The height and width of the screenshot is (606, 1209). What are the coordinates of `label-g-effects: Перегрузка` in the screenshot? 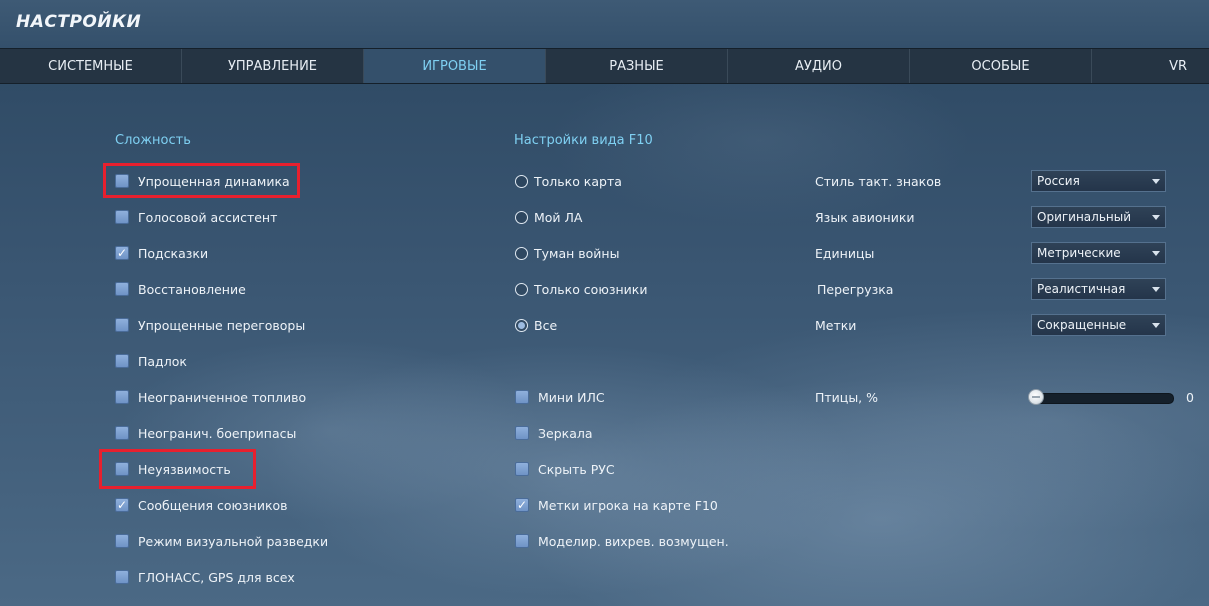 It's located at (855, 289).